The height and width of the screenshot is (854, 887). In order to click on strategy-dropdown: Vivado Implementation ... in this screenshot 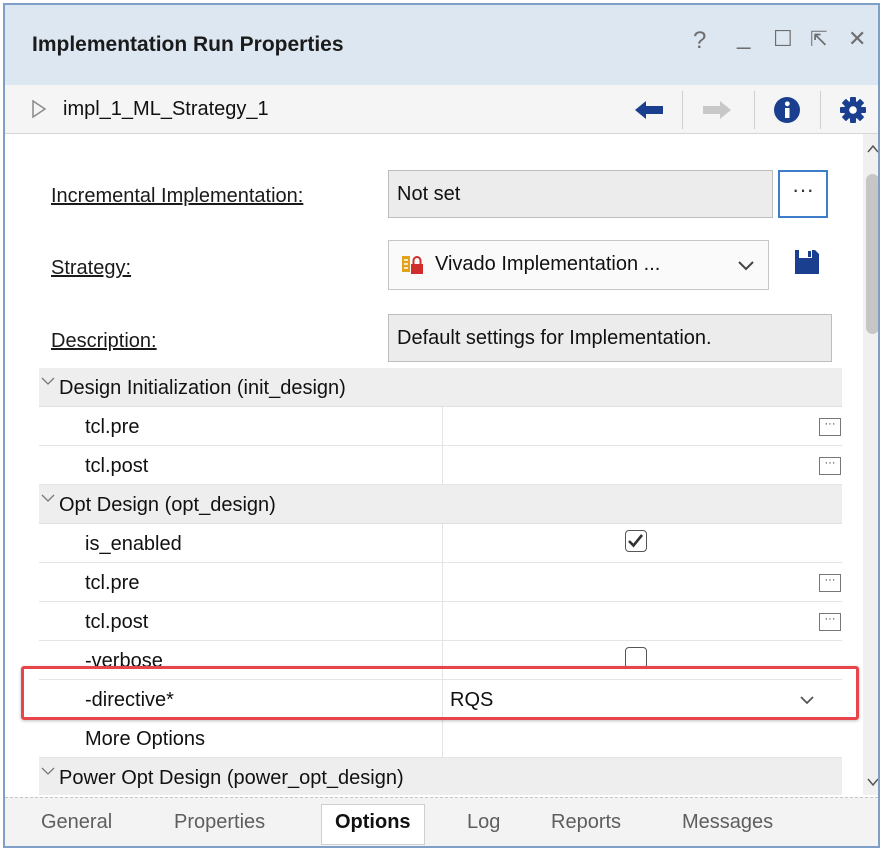, I will do `click(578, 265)`.